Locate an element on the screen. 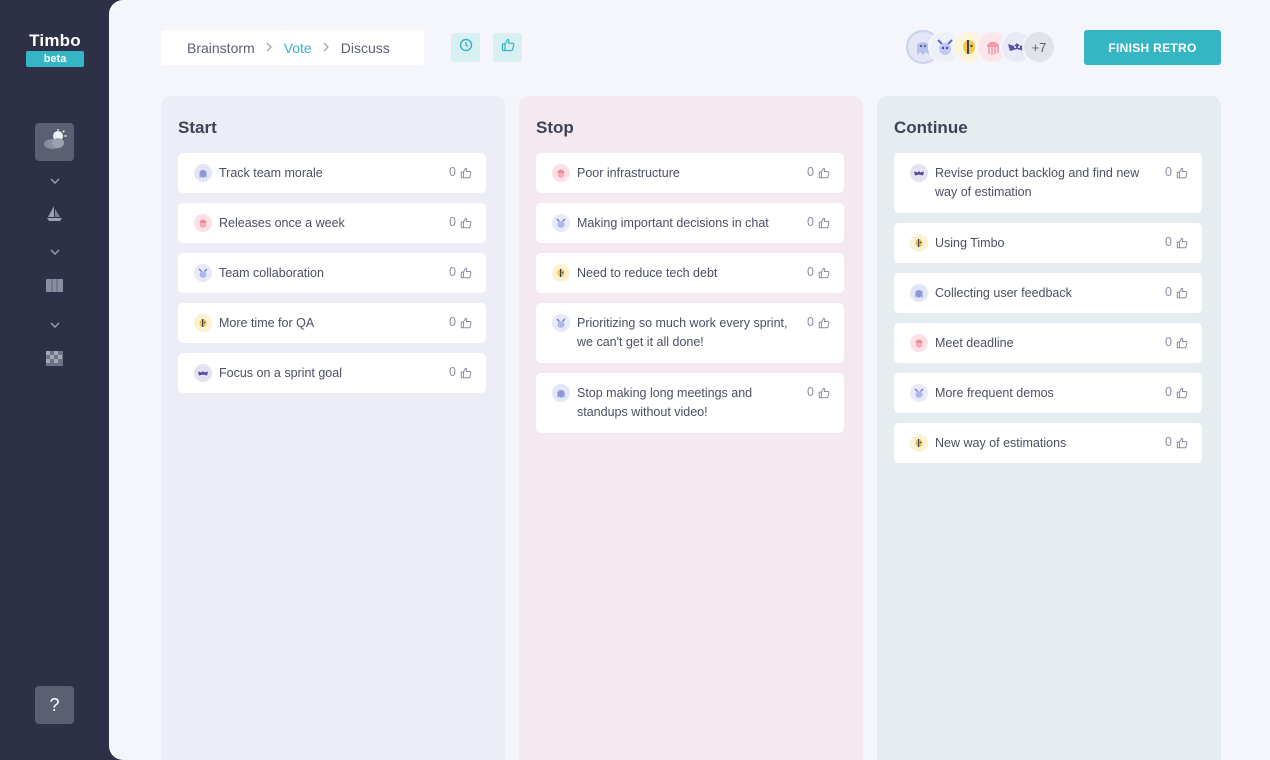 The height and width of the screenshot is (760, 1270). logo-name: Timbo is located at coordinates (55, 40).